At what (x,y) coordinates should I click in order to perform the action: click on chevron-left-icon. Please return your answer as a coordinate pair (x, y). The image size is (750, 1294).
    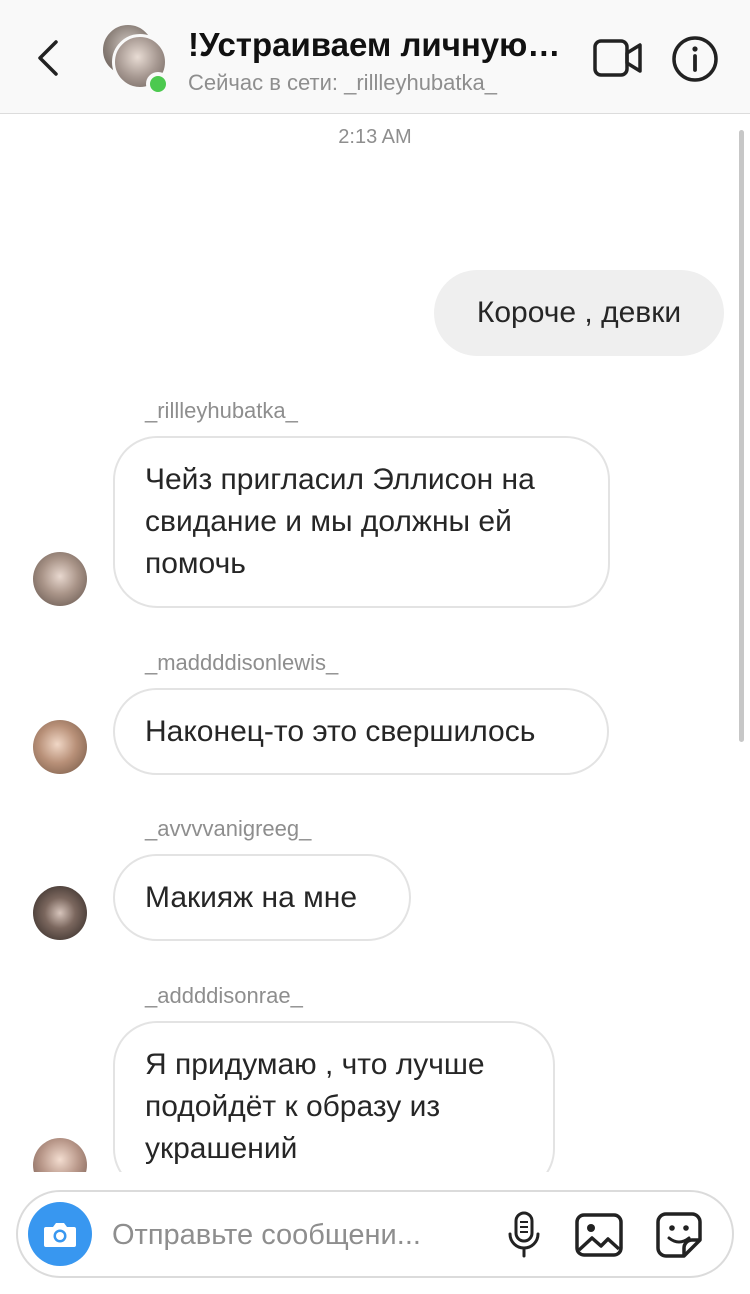
    Looking at the image, I should click on (48, 58).